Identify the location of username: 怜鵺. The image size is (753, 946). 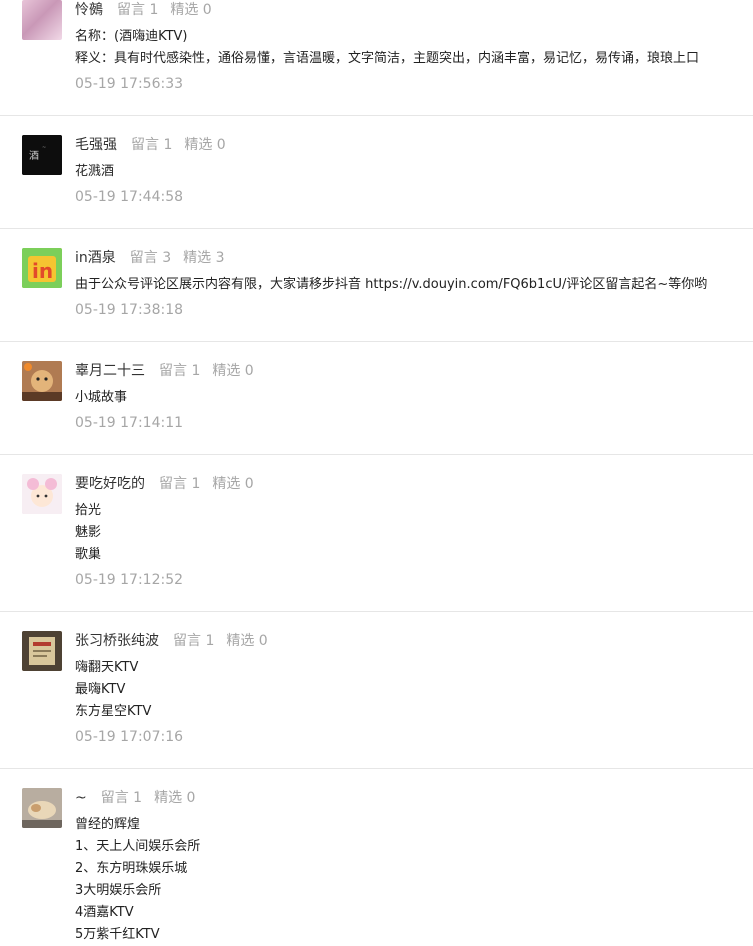
(89, 10).